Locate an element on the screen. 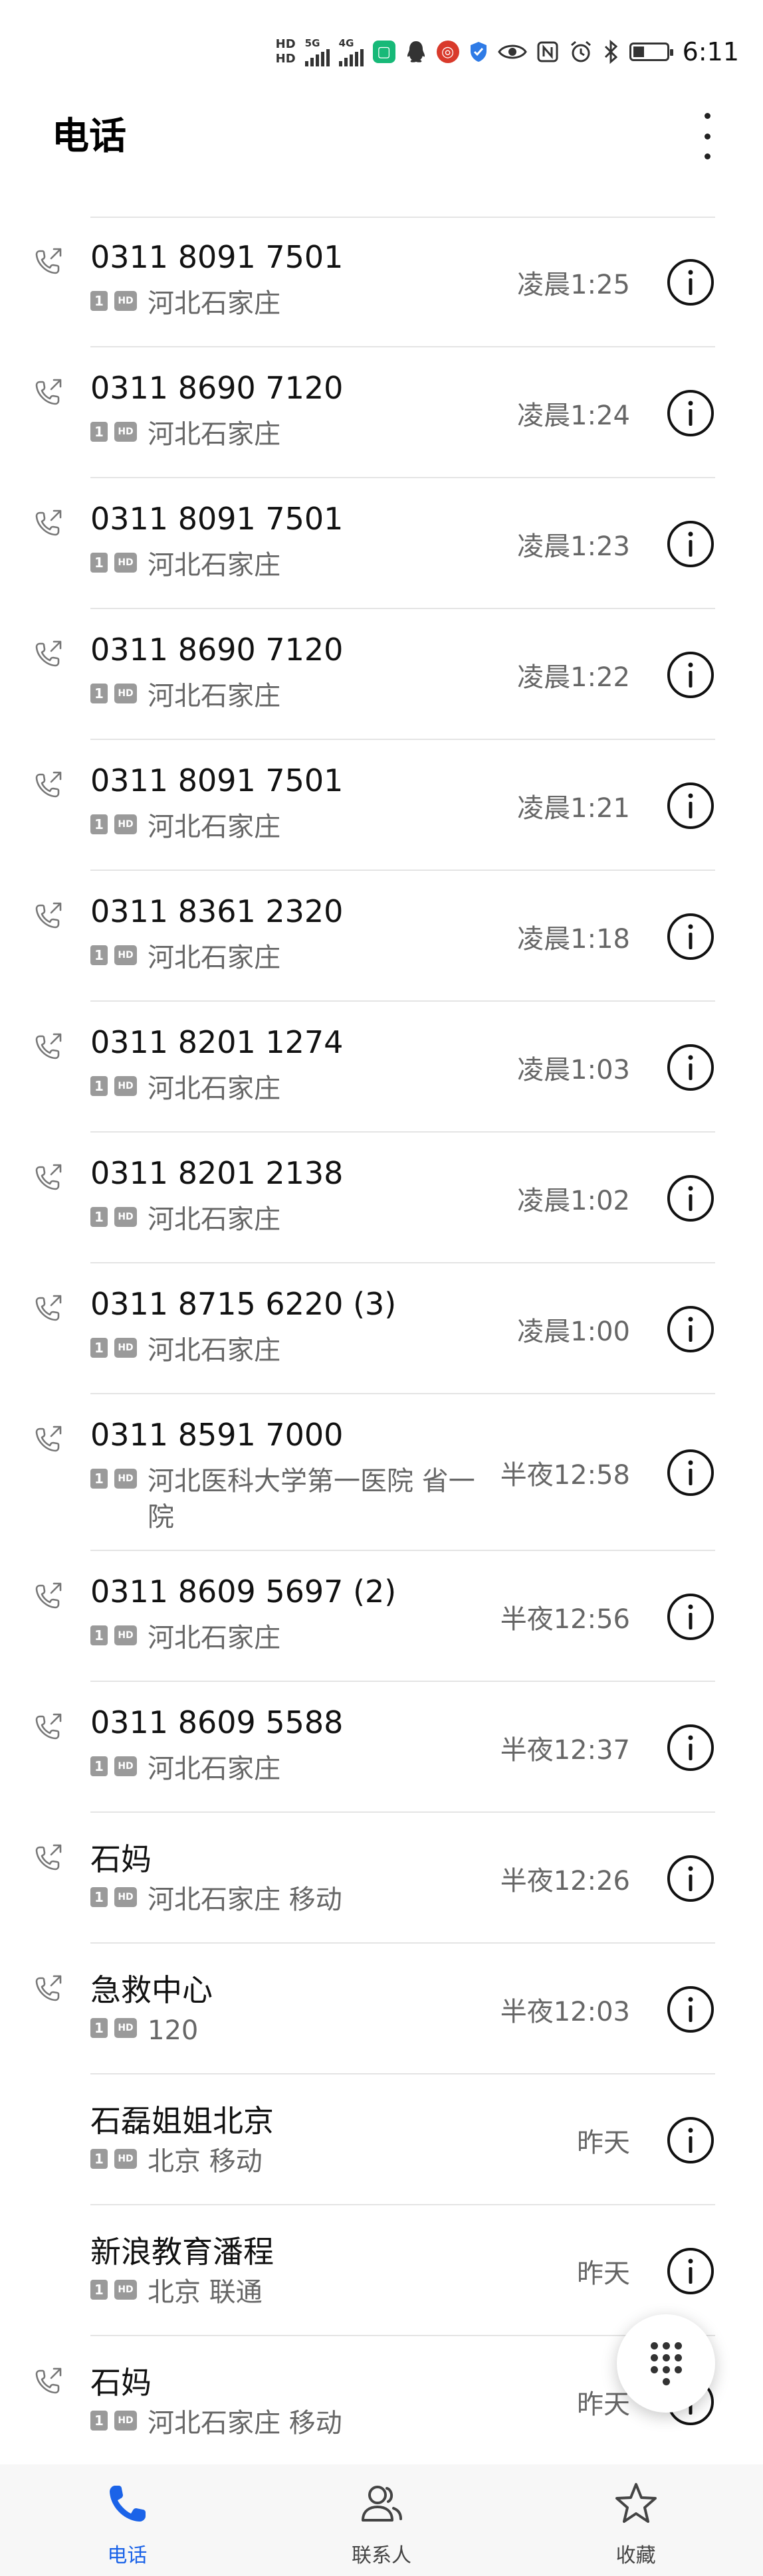 The width and height of the screenshot is (763, 2576). status-icons: HD HD 5G 4G ▢ ◎ 6:11 is located at coordinates (507, 52).